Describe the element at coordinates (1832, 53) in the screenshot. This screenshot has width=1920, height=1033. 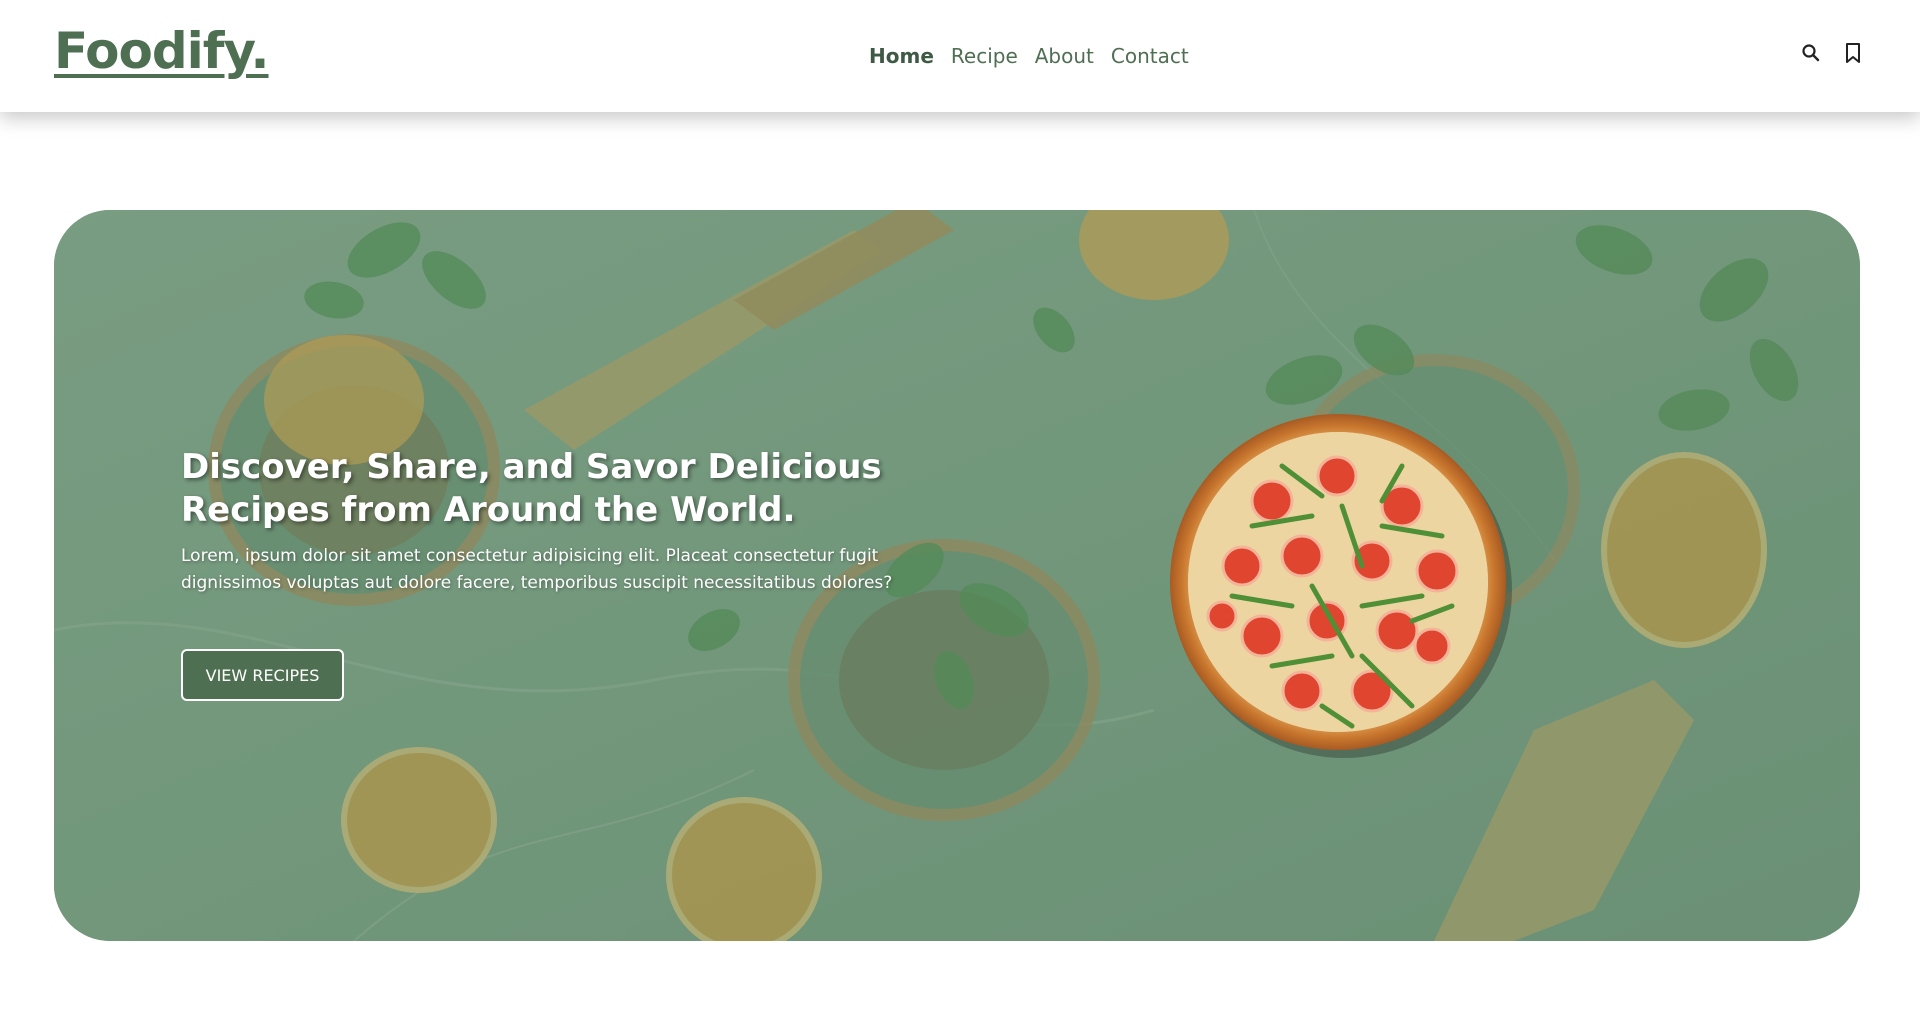
I see `header-actions` at that location.